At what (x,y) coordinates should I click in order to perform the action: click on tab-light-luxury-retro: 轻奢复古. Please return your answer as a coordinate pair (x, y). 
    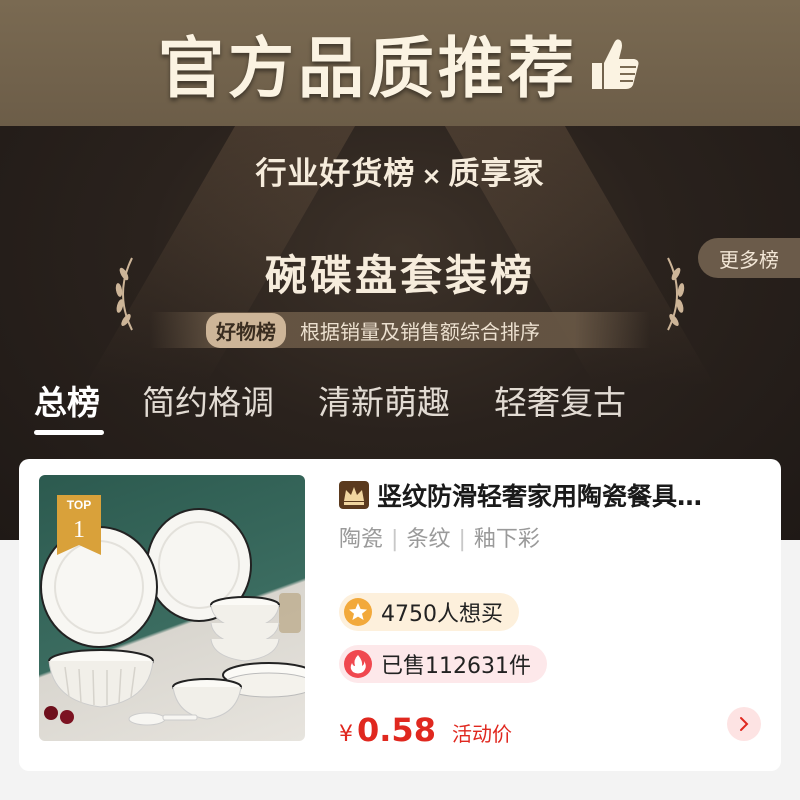
    Looking at the image, I should click on (560, 400).